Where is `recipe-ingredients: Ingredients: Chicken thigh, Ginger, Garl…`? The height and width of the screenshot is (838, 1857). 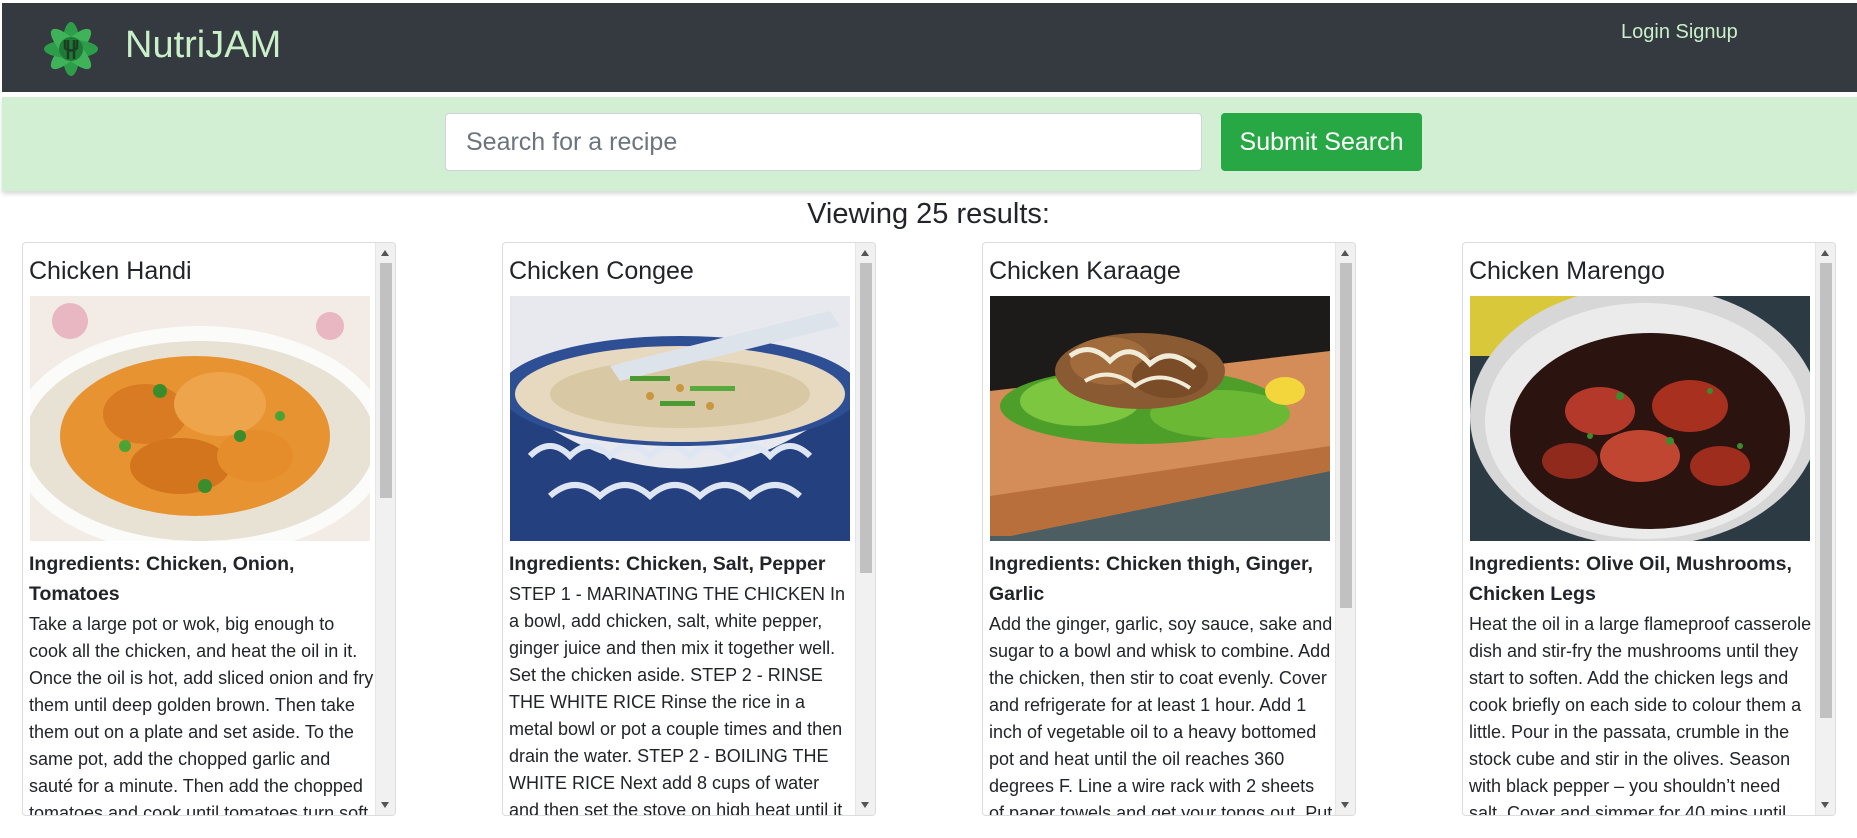
recipe-ingredients: Ingredients: Chicken thigh, Ginger, Garl… is located at coordinates (1151, 579).